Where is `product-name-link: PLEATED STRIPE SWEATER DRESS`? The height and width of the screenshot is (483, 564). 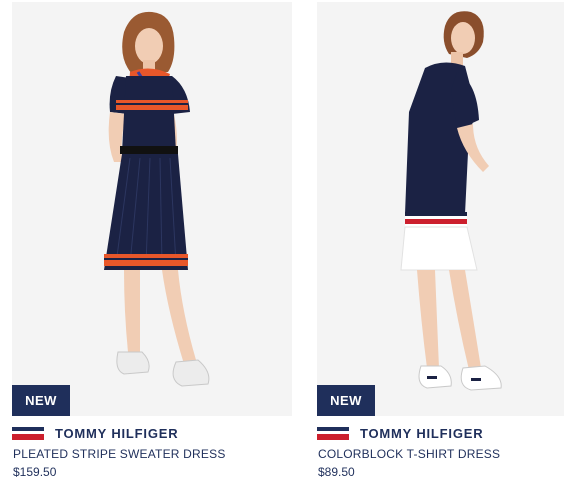 product-name-link: PLEATED STRIPE SWEATER DRESS is located at coordinates (119, 454).